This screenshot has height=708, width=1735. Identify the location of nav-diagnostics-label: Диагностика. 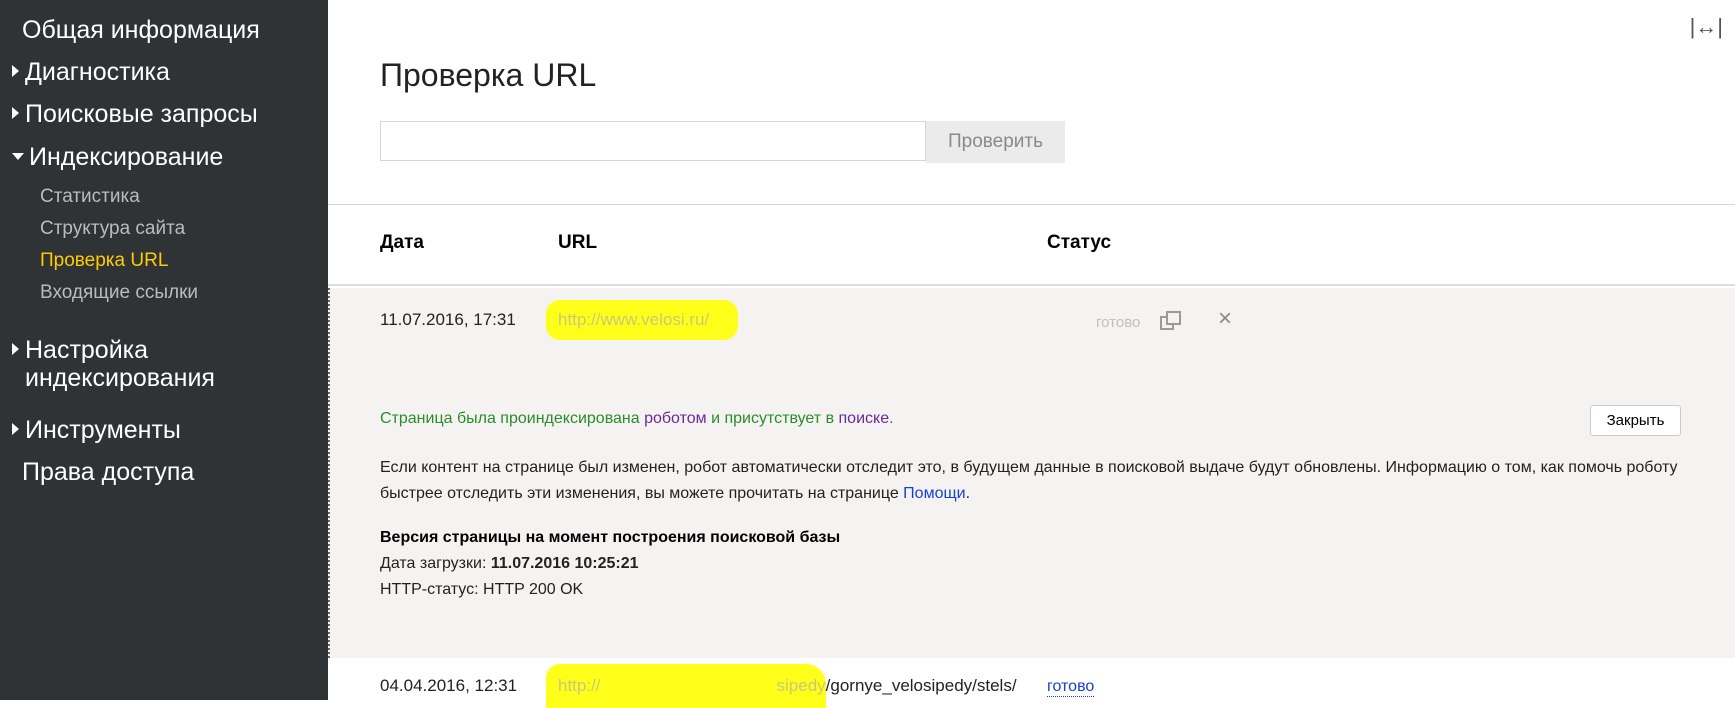
(97, 72).